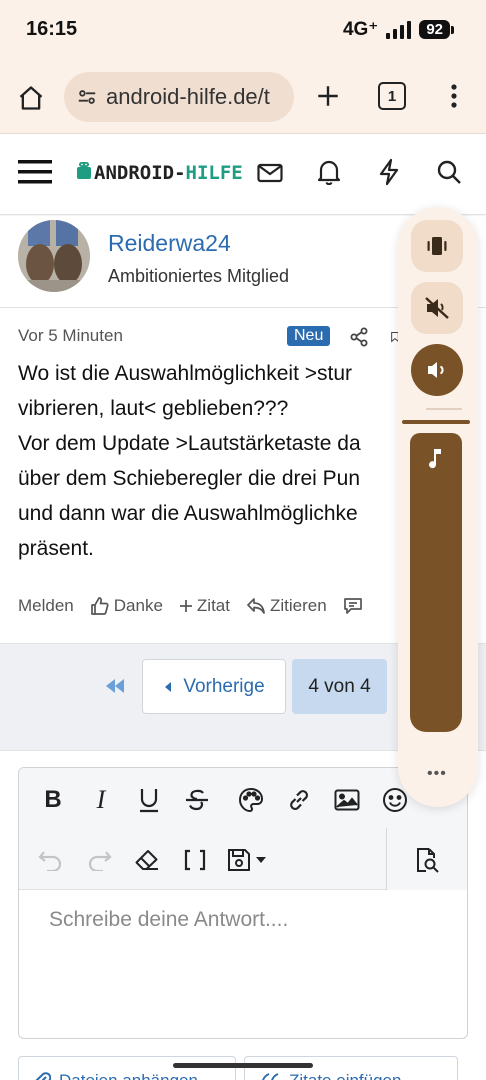 This screenshot has width=486, height=1080. I want to click on vibrate-icon, so click(437, 246).